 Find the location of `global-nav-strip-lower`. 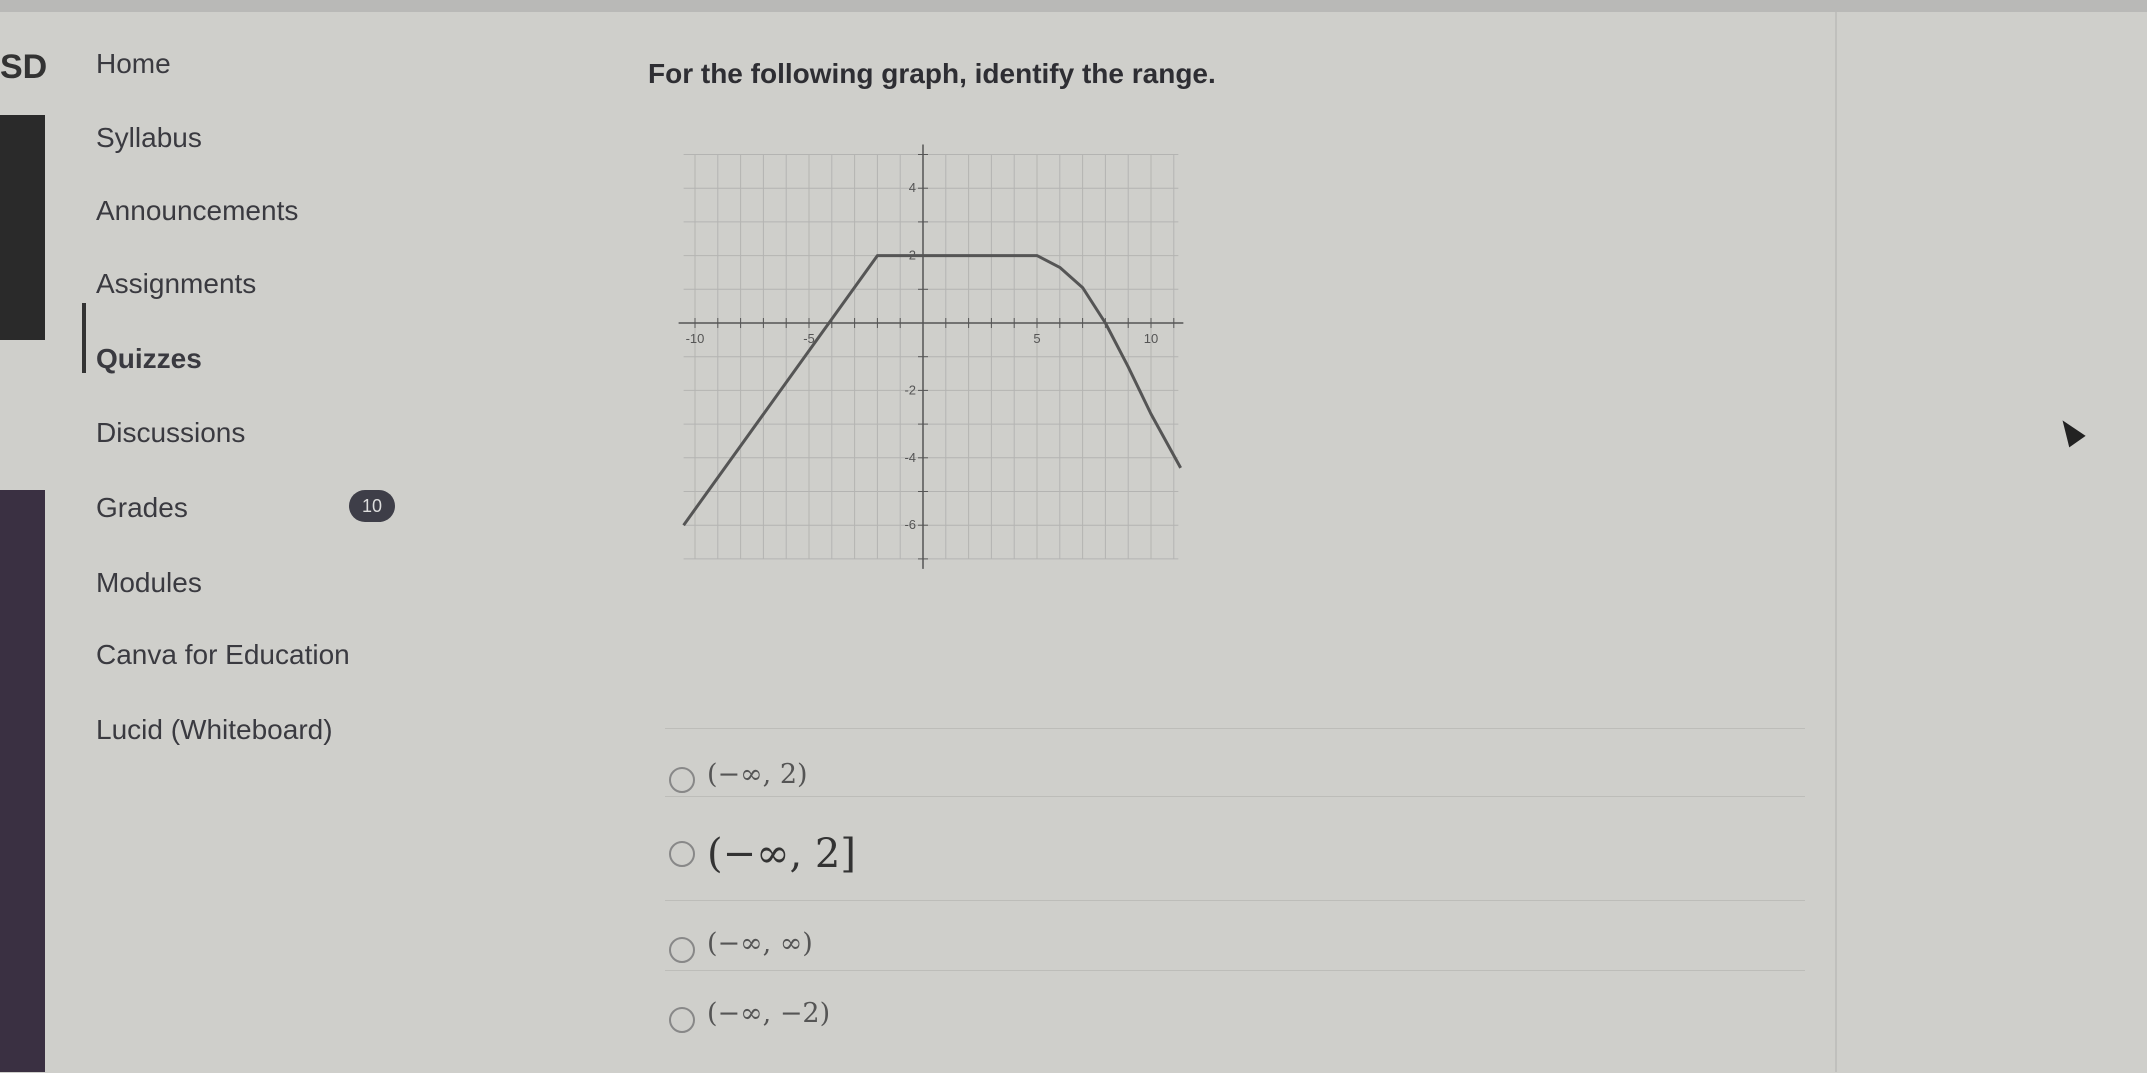

global-nav-strip-lower is located at coordinates (22, 781).